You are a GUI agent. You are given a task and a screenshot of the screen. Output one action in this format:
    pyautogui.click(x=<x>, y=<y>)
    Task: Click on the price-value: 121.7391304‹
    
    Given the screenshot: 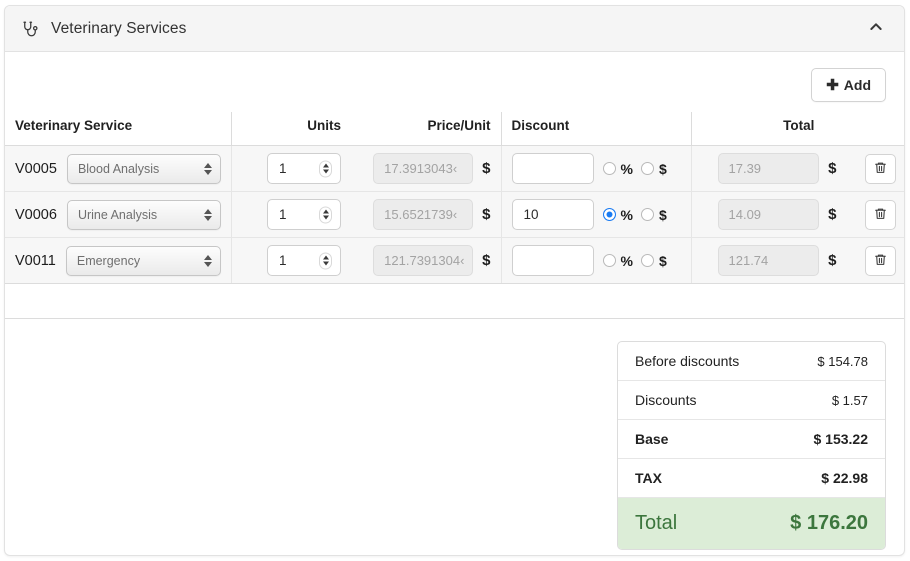 What is the action you would take?
    pyautogui.click(x=424, y=260)
    